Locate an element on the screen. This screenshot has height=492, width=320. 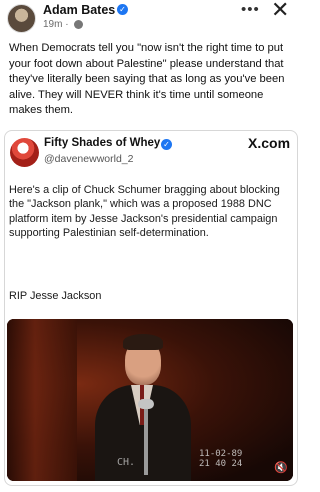
embed-handle: @davenewworld_2 is located at coordinates (88, 159).